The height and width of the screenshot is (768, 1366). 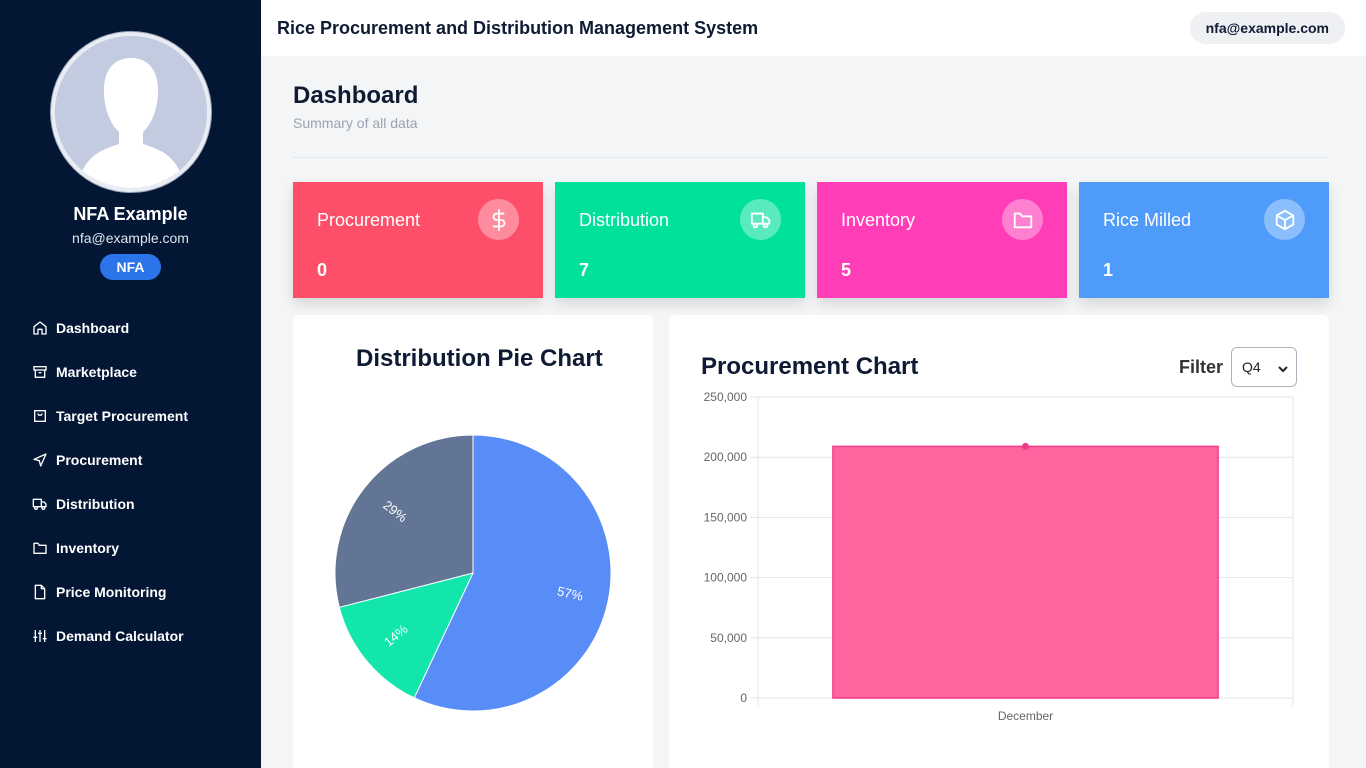 What do you see at coordinates (680, 240) in the screenshot?
I see `stat-card-distribution: Distribution 7` at bounding box center [680, 240].